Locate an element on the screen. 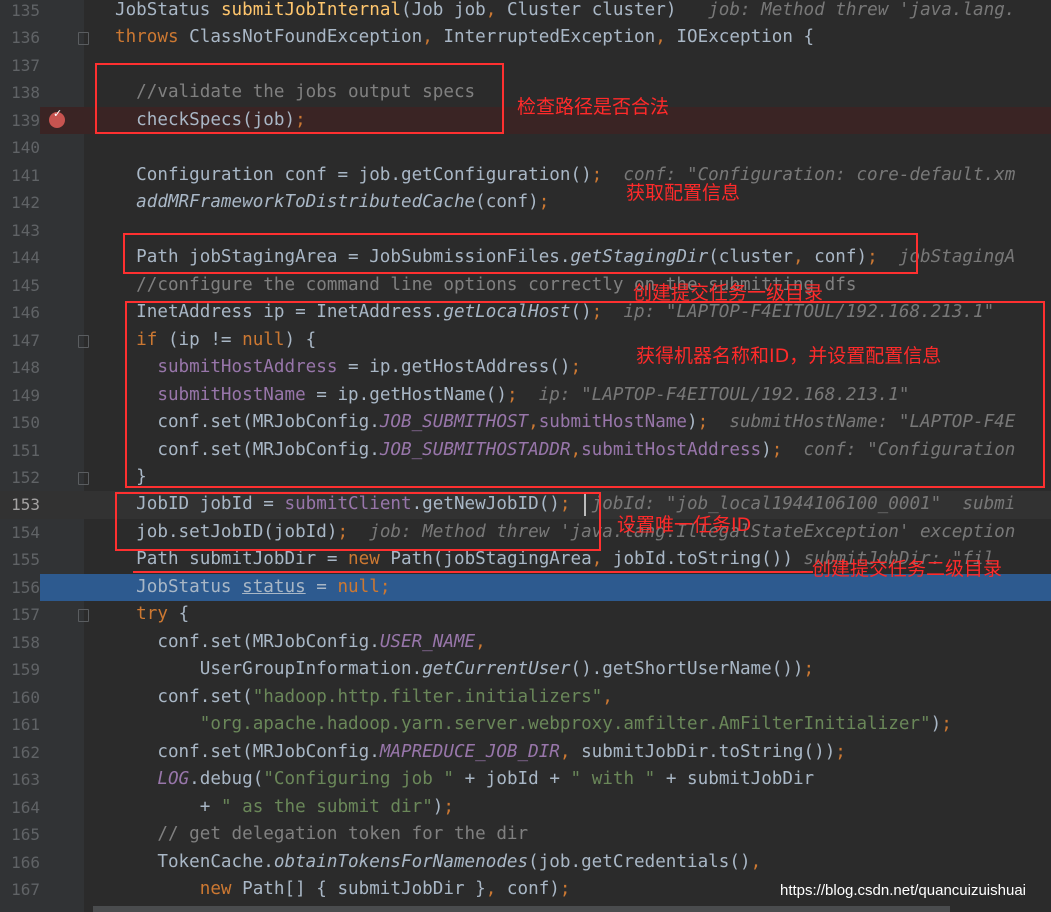  code-token: getCurrentUser is located at coordinates (496, 669).